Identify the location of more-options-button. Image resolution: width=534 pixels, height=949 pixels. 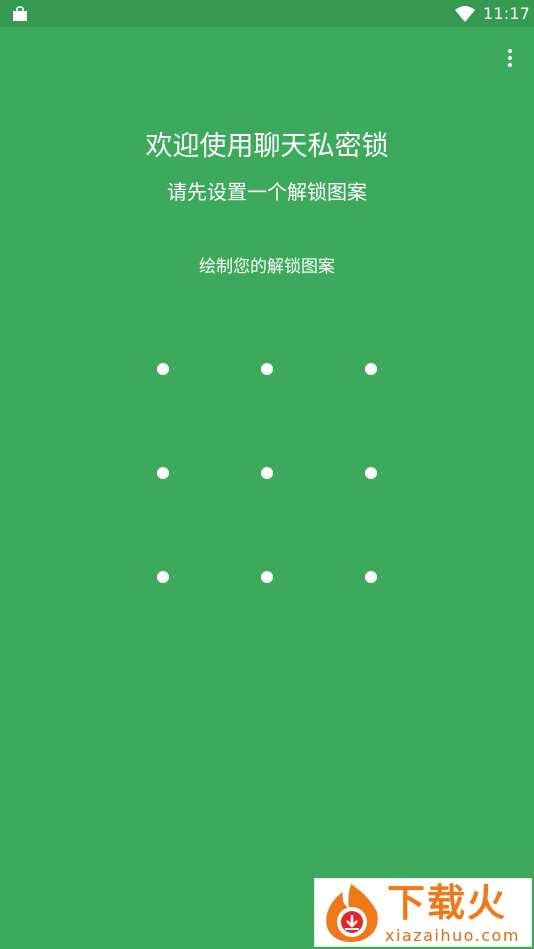
(510, 58).